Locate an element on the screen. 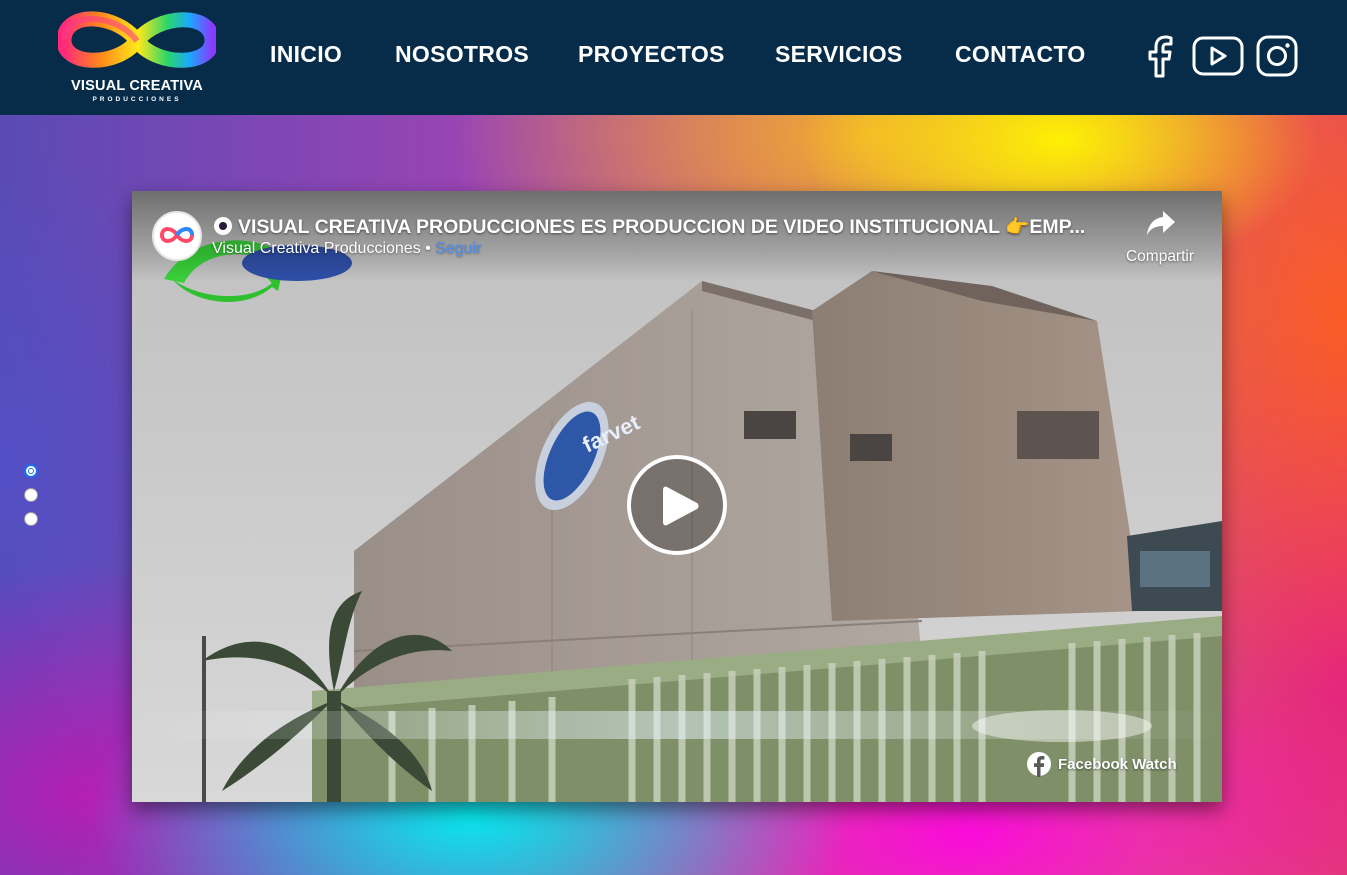 The height and width of the screenshot is (875, 1347). share-button: Compartir is located at coordinates (1160, 237).